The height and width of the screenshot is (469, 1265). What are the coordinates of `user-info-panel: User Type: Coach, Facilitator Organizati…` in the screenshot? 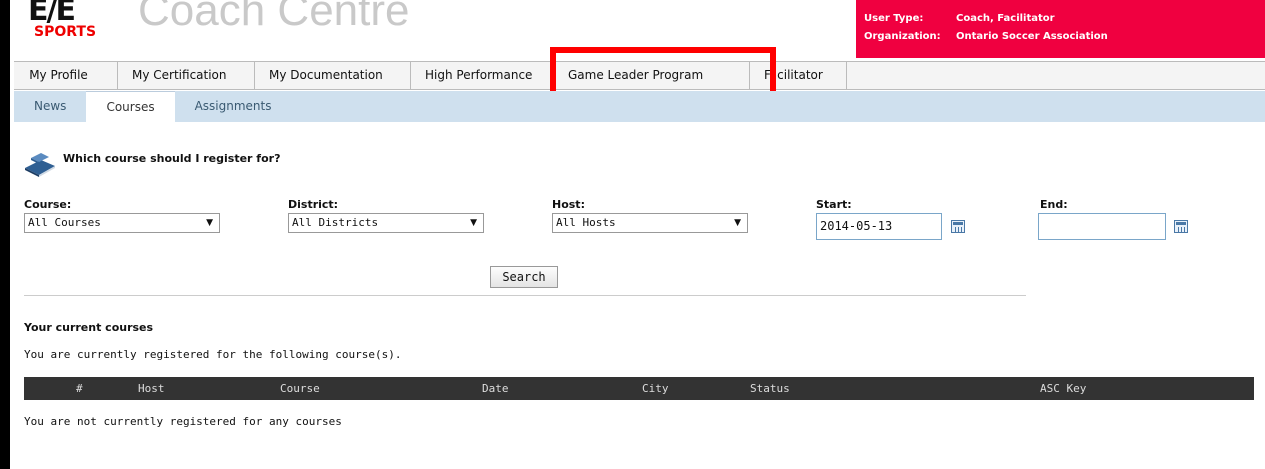 It's located at (1060, 29).